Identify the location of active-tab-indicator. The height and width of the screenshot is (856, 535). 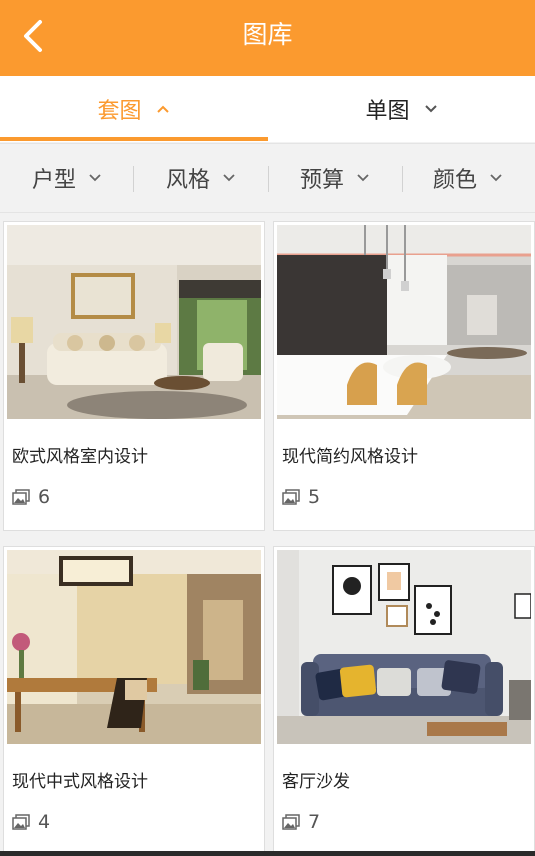
(134, 139).